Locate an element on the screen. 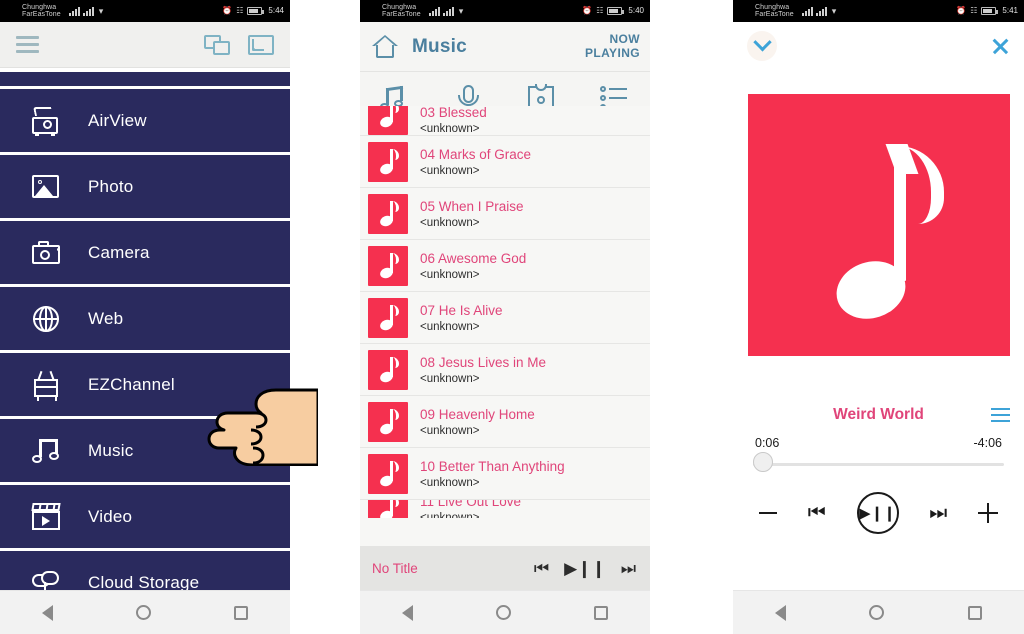  sidebar-item-video: Video is located at coordinates (145, 516).